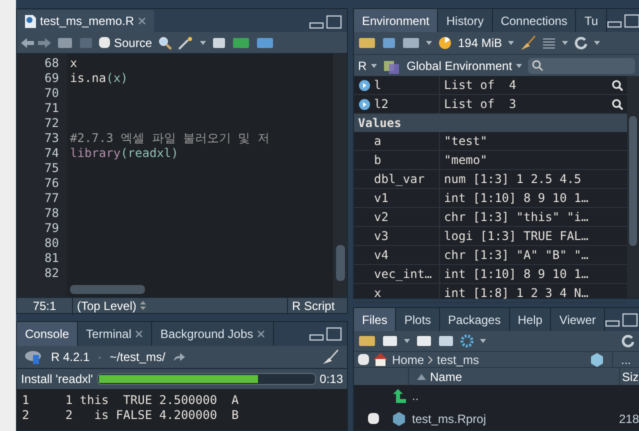  Describe the element at coordinates (180, 305) in the screenshot. I see `scope-dropdown: (Top Level)` at that location.